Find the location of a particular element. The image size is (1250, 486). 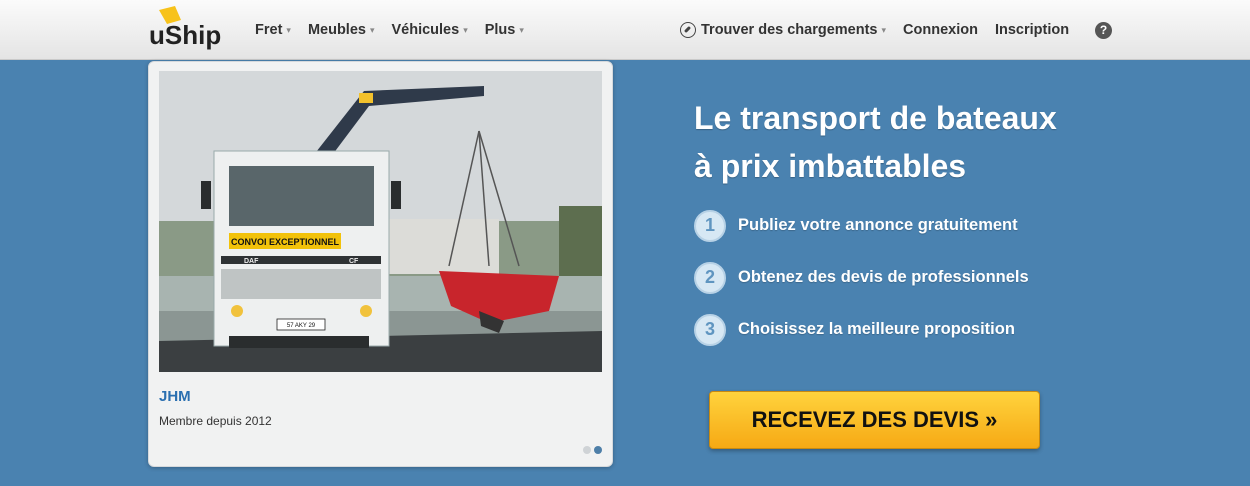

headline-line-2: à prix imbattables is located at coordinates (830, 166).